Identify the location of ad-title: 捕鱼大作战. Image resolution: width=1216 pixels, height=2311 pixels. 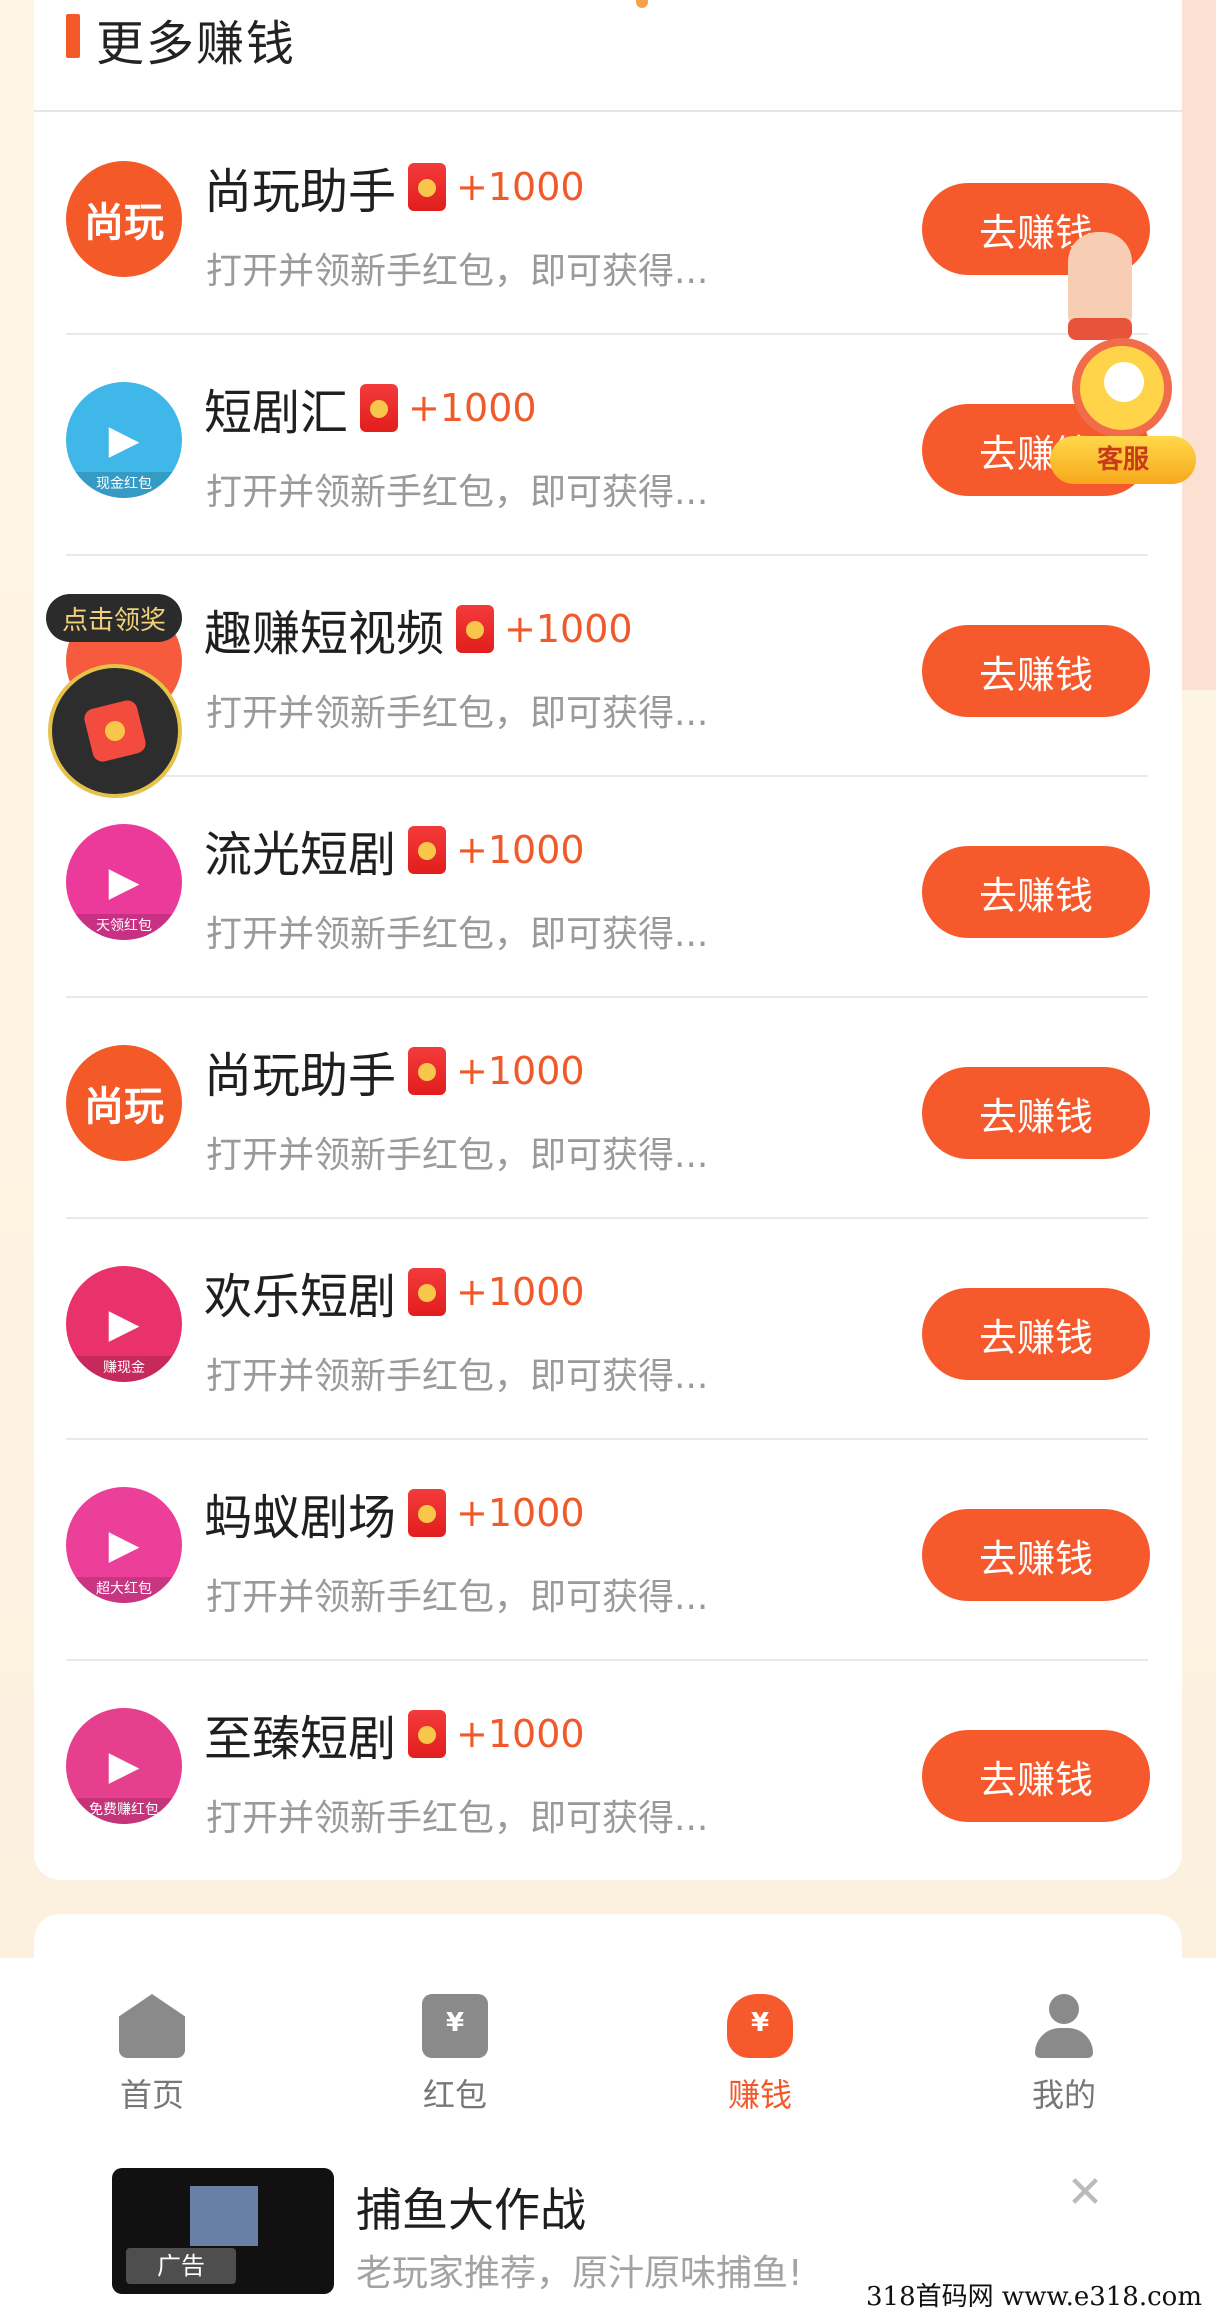
(471, 2207).